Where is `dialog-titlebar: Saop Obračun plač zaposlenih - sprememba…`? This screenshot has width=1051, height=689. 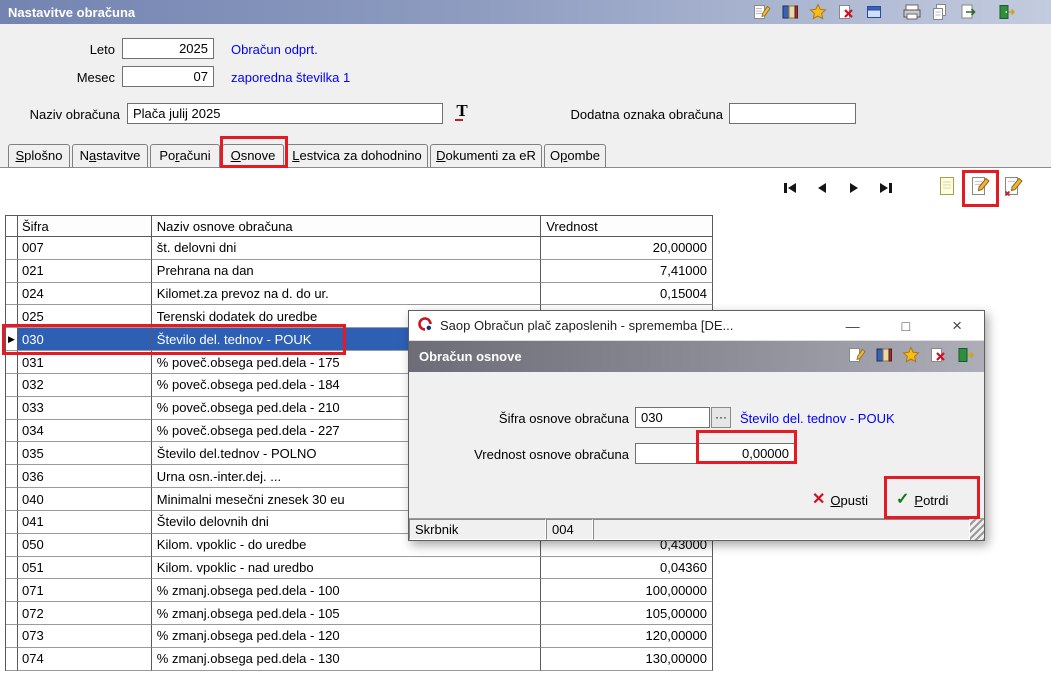
dialog-titlebar: Saop Obračun plač zaposlenih - sprememba… is located at coordinates (696, 326).